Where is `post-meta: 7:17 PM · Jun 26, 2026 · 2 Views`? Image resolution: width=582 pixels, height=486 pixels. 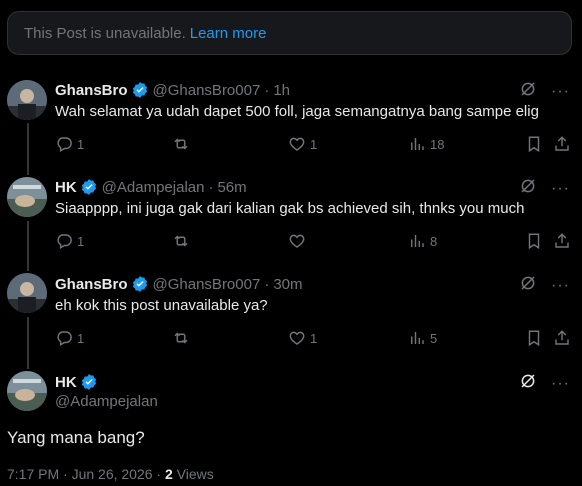 post-meta: 7:17 PM · Jun 26, 2026 · 2 Views is located at coordinates (110, 474).